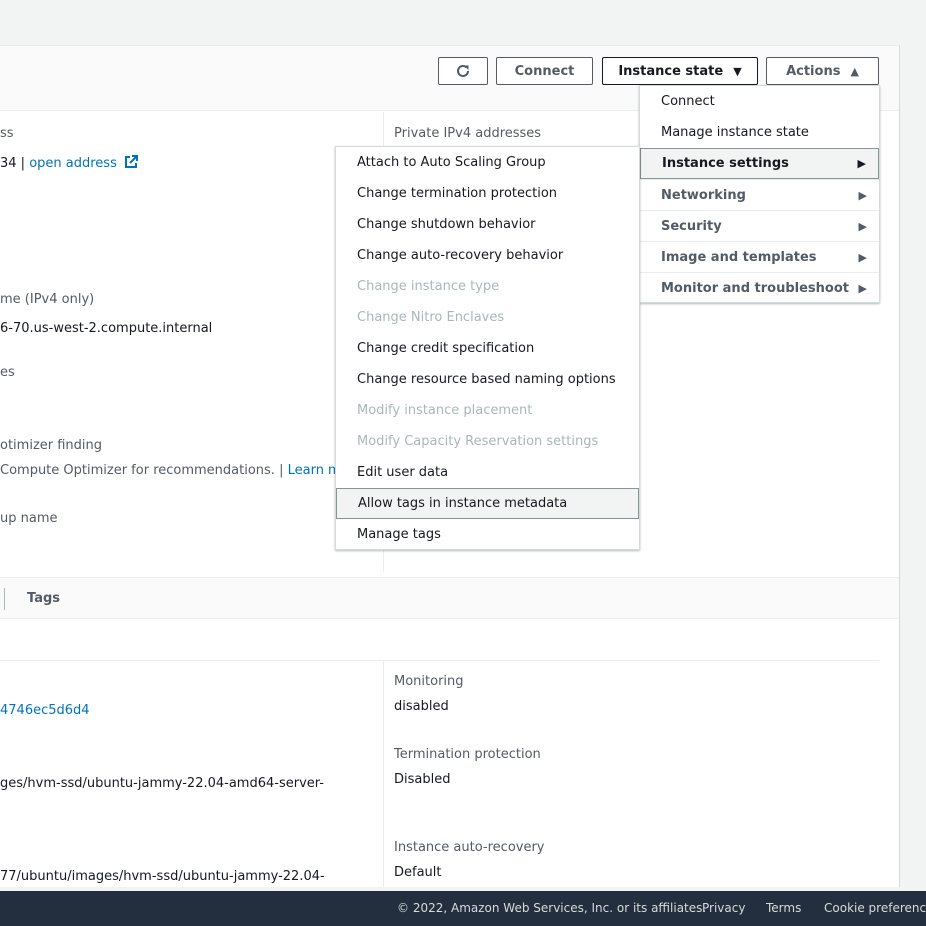 The height and width of the screenshot is (926, 926). Describe the element at coordinates (106, 328) in the screenshot. I see `private-dns-value: 6-70.us-west-2.compute.internal` at that location.